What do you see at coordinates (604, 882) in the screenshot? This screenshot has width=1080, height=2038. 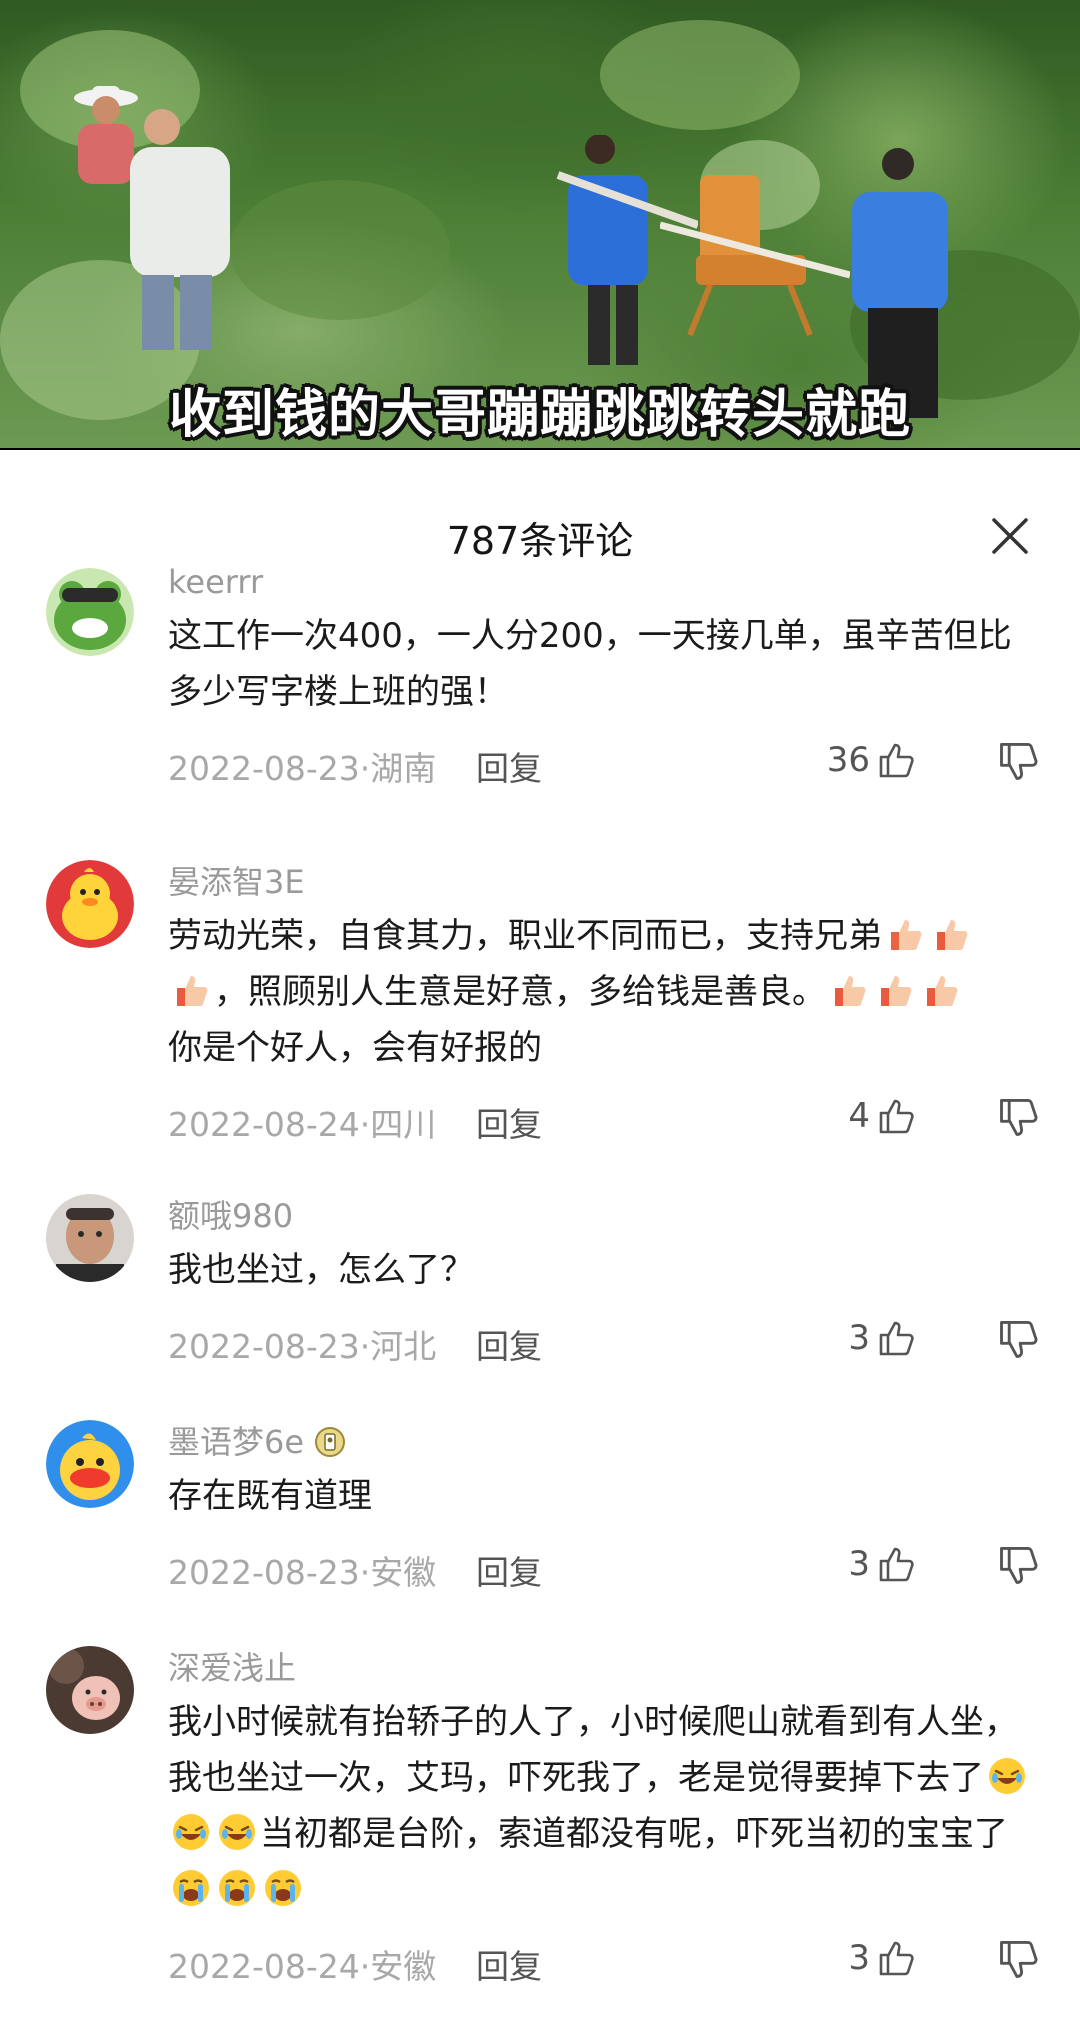 I see `username: 晏添智3E` at bounding box center [604, 882].